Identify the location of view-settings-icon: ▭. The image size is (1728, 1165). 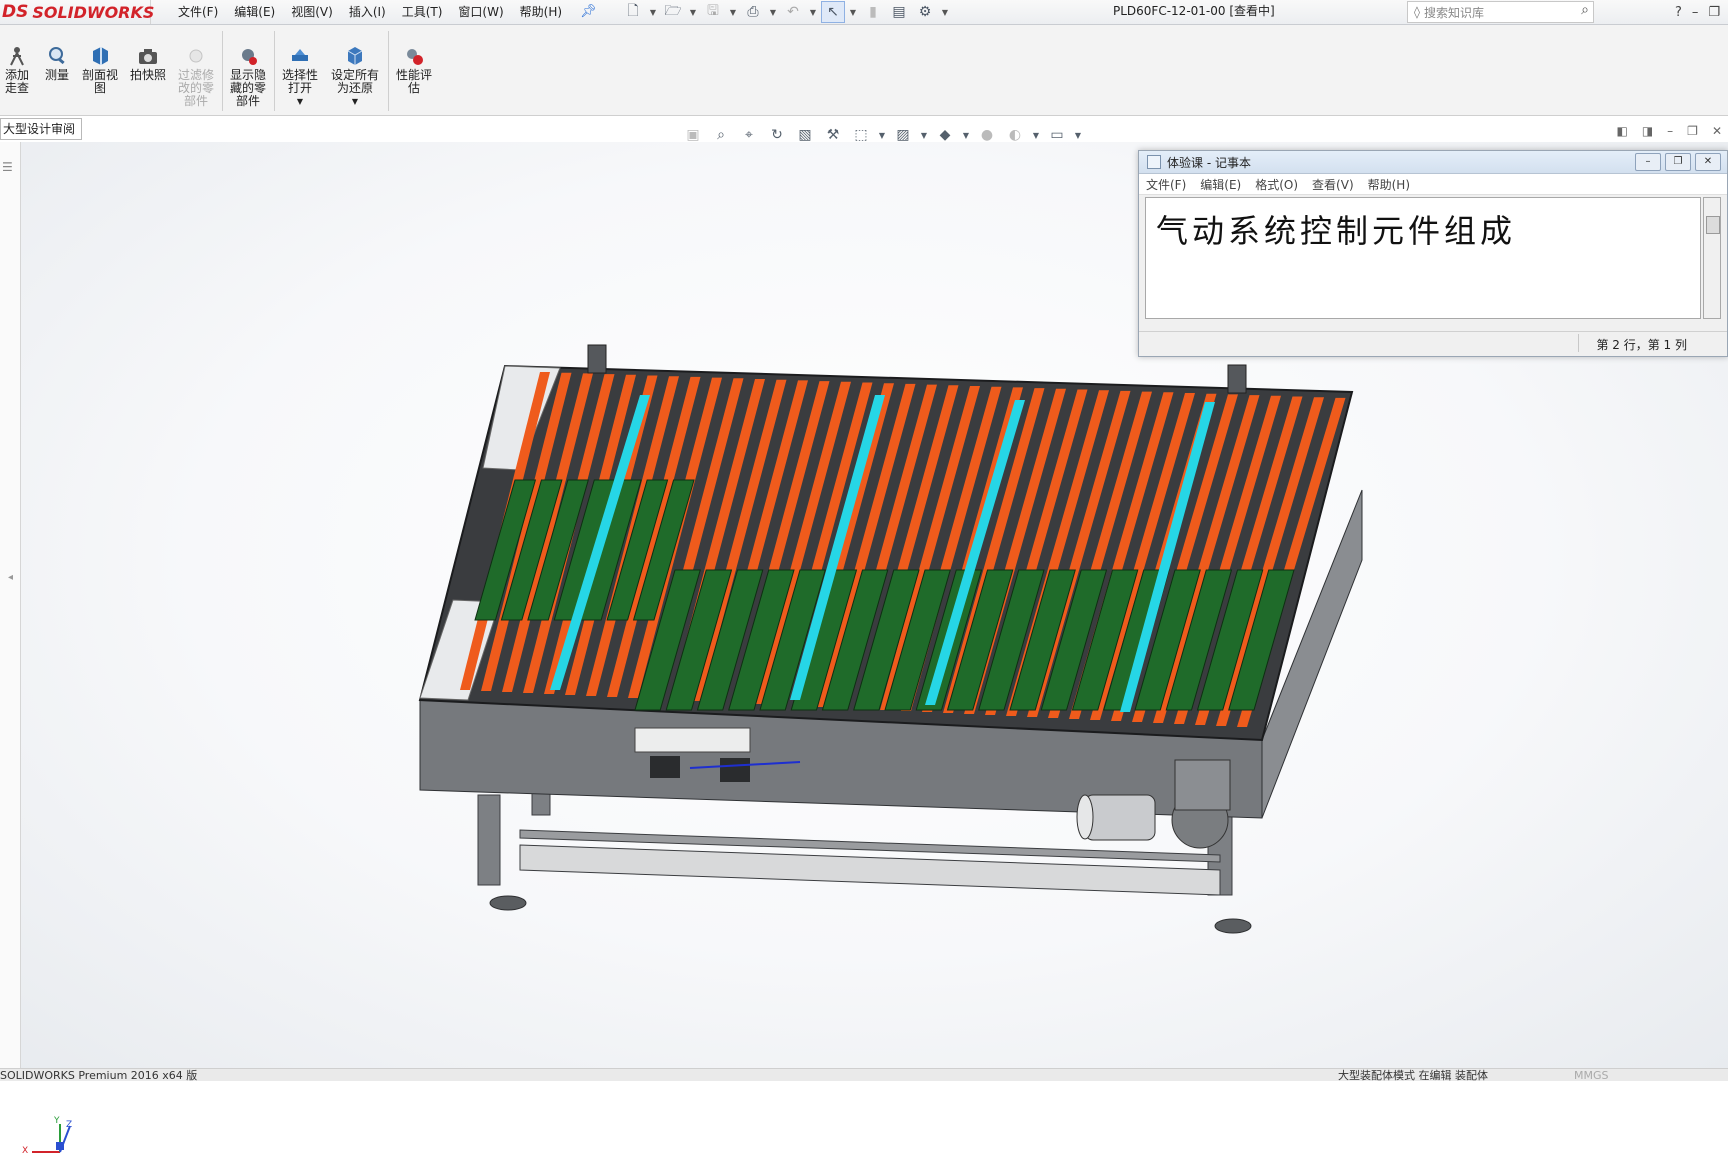
(1057, 135).